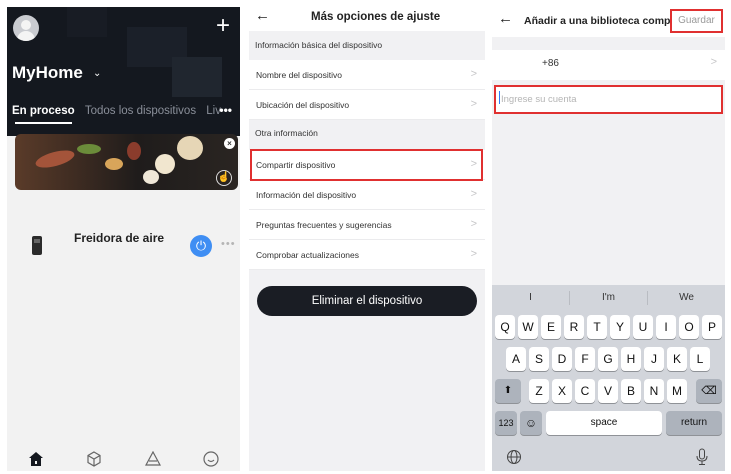 This screenshot has height=474, width=731. Describe the element at coordinates (677, 391) in the screenshot. I see `key-m: M` at that location.